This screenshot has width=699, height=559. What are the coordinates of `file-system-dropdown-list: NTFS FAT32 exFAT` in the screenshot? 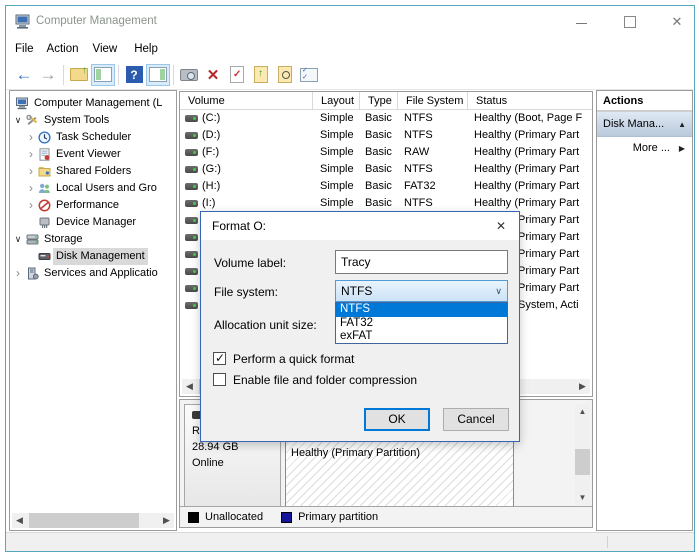 It's located at (421, 323).